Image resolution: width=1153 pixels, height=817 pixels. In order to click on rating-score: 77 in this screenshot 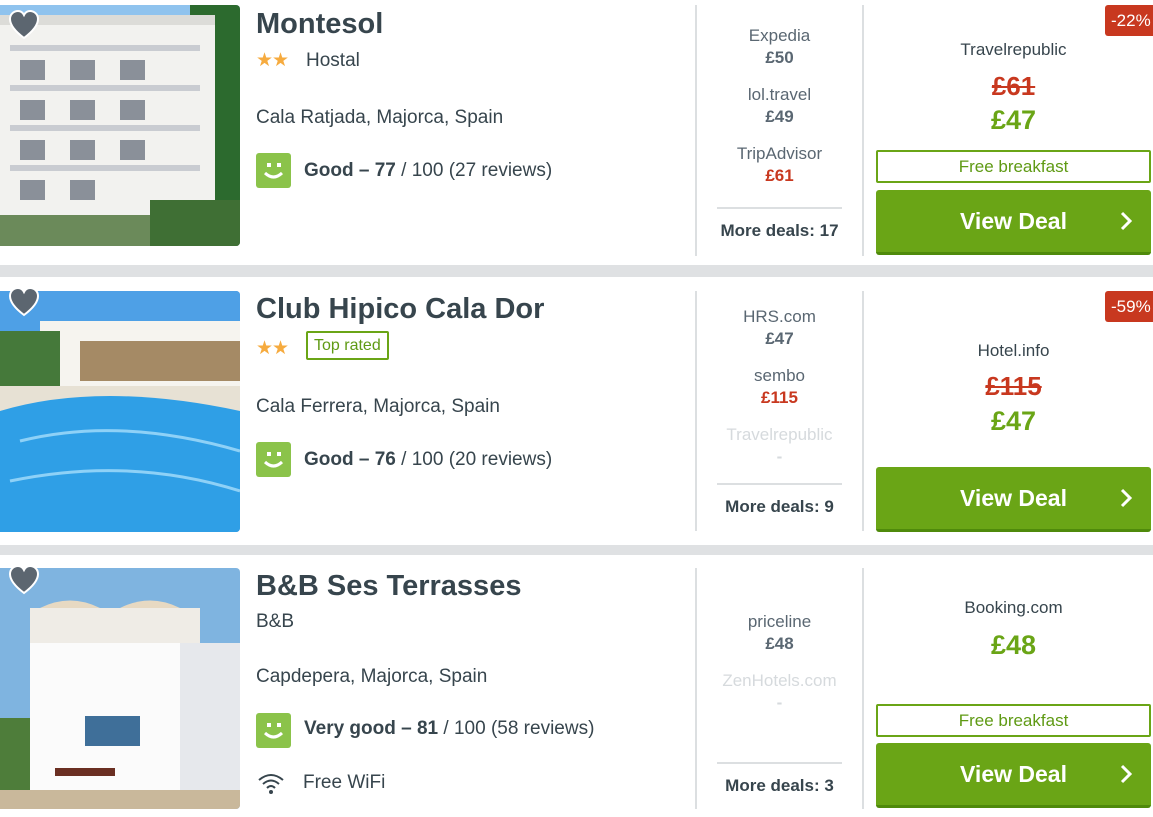, I will do `click(385, 170)`.